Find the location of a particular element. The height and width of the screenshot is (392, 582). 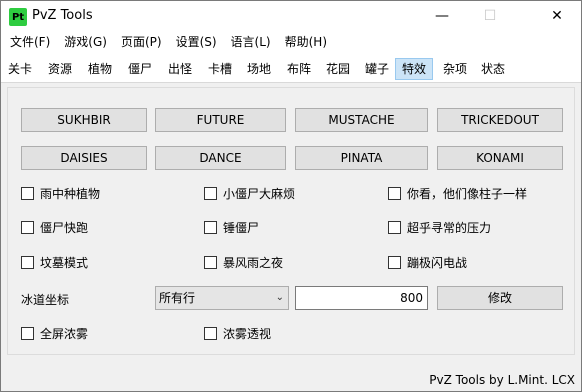

tab-resources: 资源 is located at coordinates (60, 69).